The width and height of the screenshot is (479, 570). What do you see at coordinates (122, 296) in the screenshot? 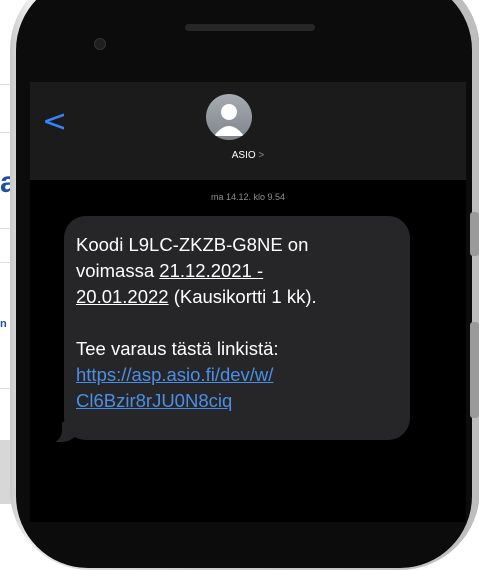
I see `date-range-end: 20.01.2022` at bounding box center [122, 296].